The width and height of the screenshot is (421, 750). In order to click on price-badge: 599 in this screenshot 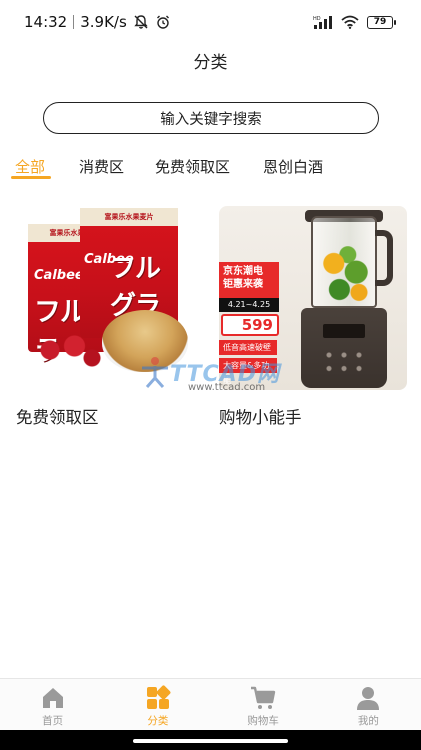, I will do `click(250, 325)`.